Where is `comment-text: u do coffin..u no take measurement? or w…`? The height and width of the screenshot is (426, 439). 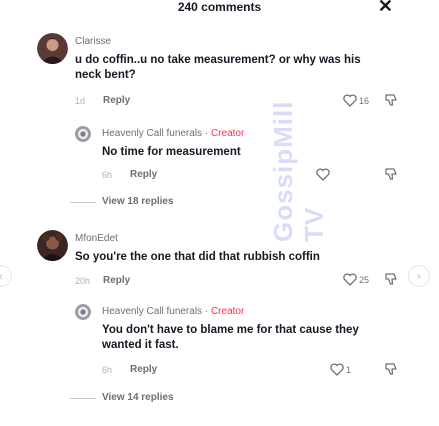
comment-text: u do coffin..u no take measurement? or w… is located at coordinates (218, 67).